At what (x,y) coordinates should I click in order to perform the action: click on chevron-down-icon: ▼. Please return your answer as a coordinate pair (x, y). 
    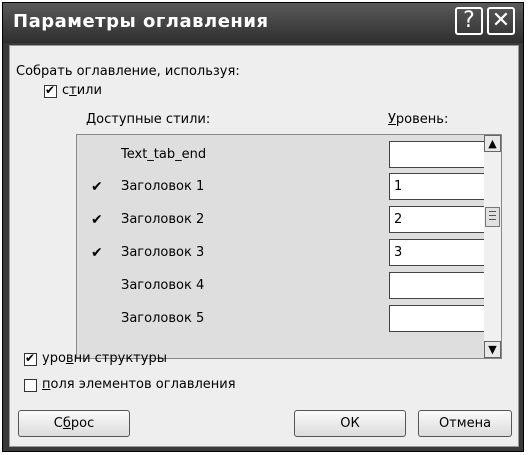
    Looking at the image, I should click on (492, 349).